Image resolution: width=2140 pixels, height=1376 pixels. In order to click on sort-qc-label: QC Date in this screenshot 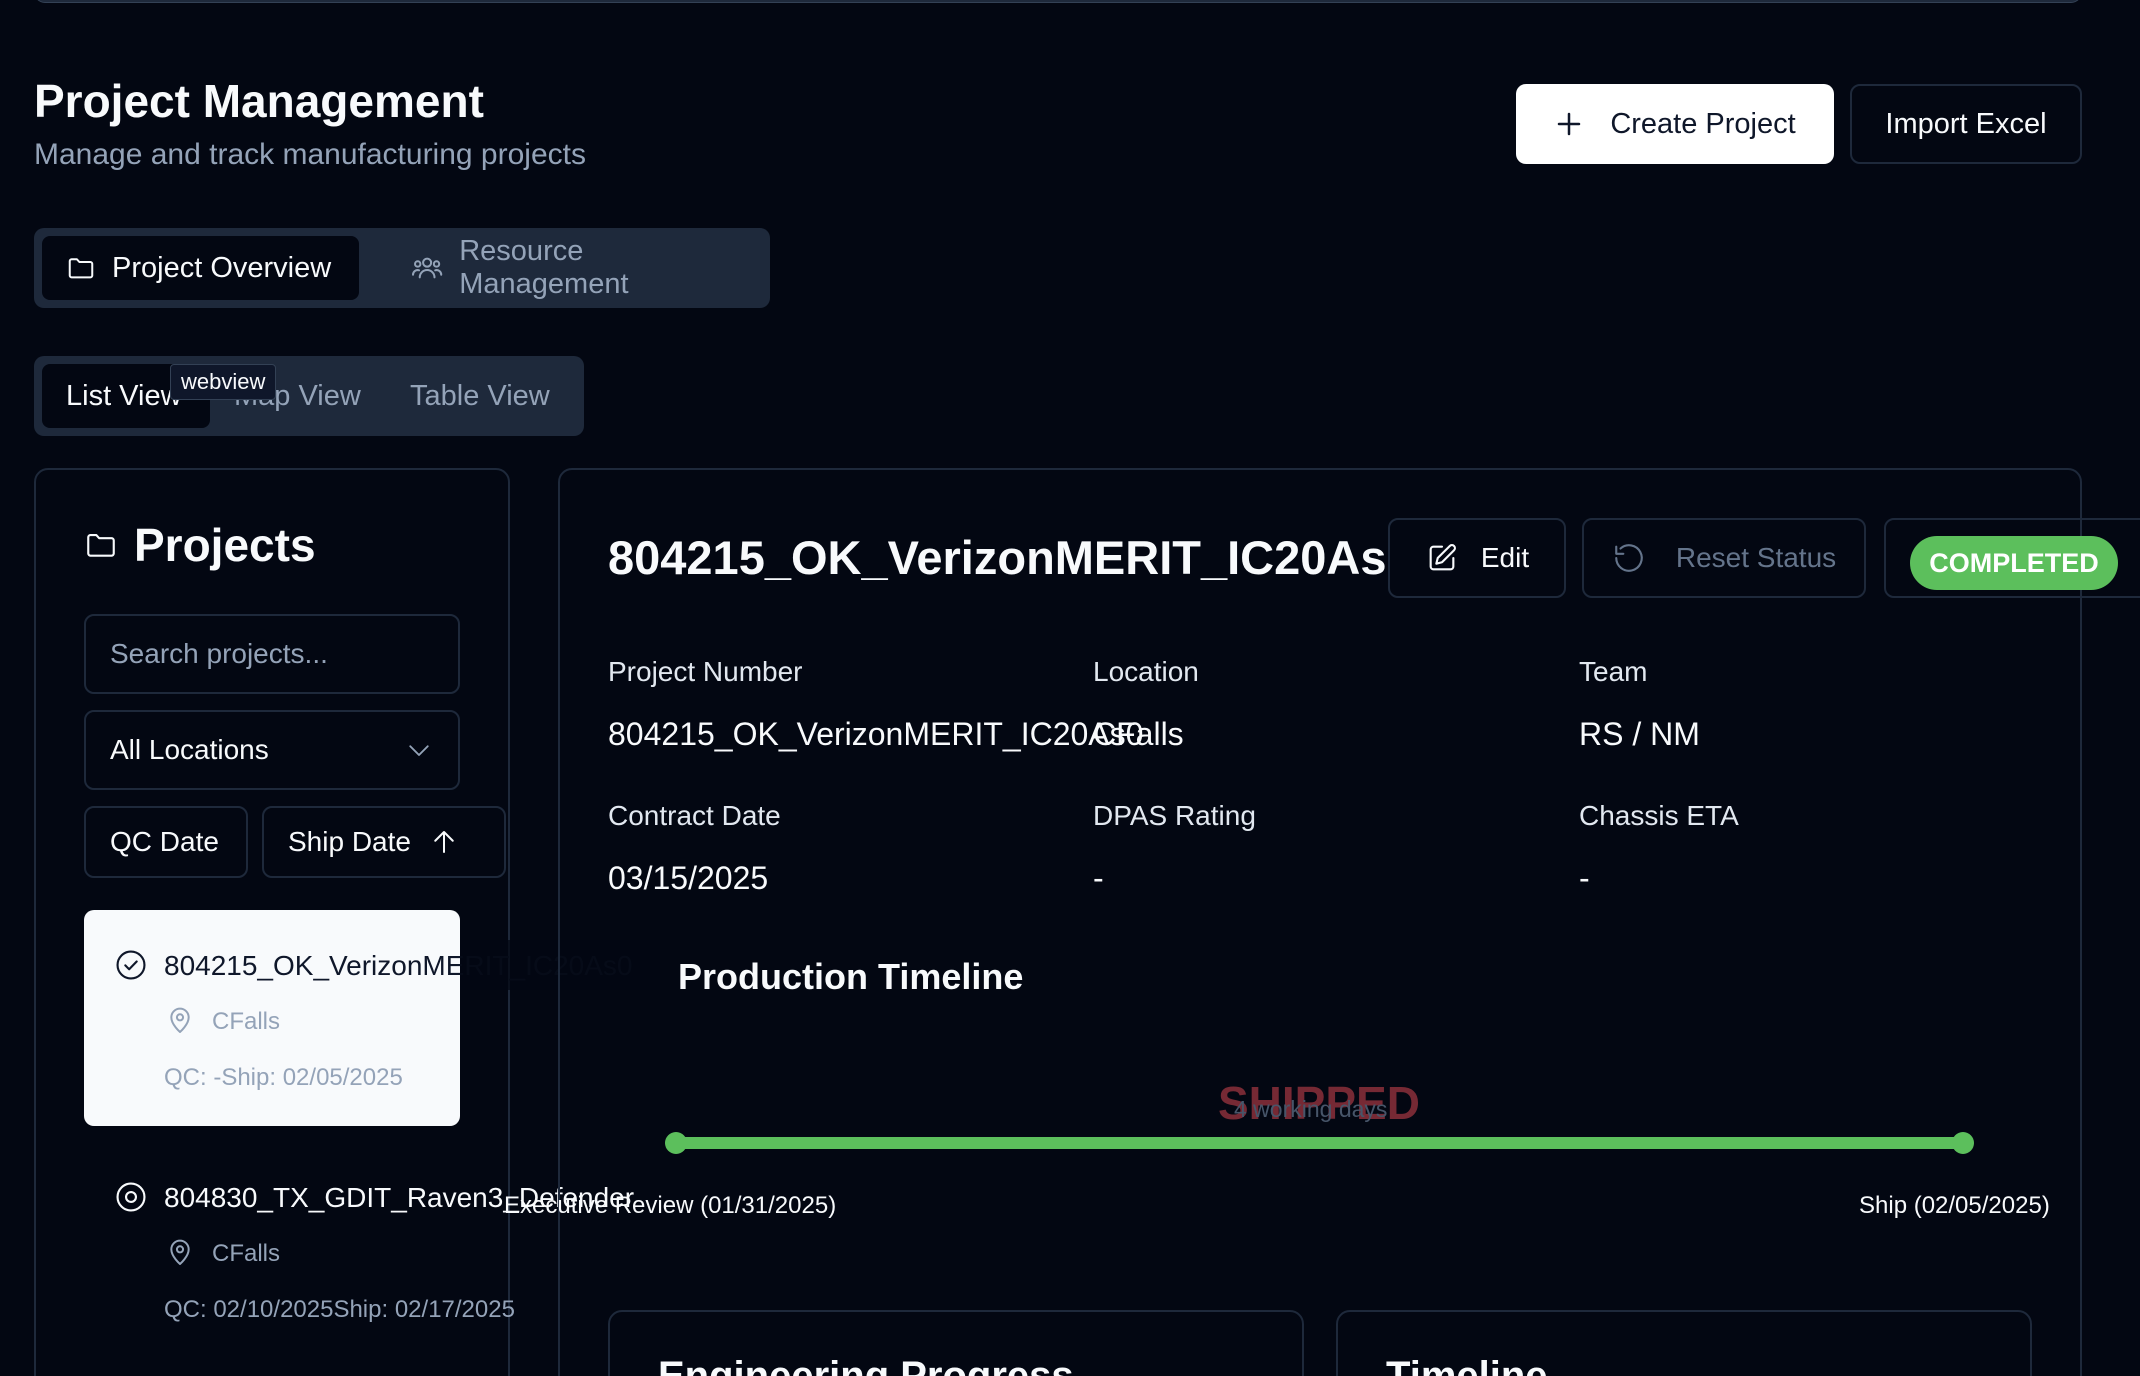, I will do `click(164, 841)`.